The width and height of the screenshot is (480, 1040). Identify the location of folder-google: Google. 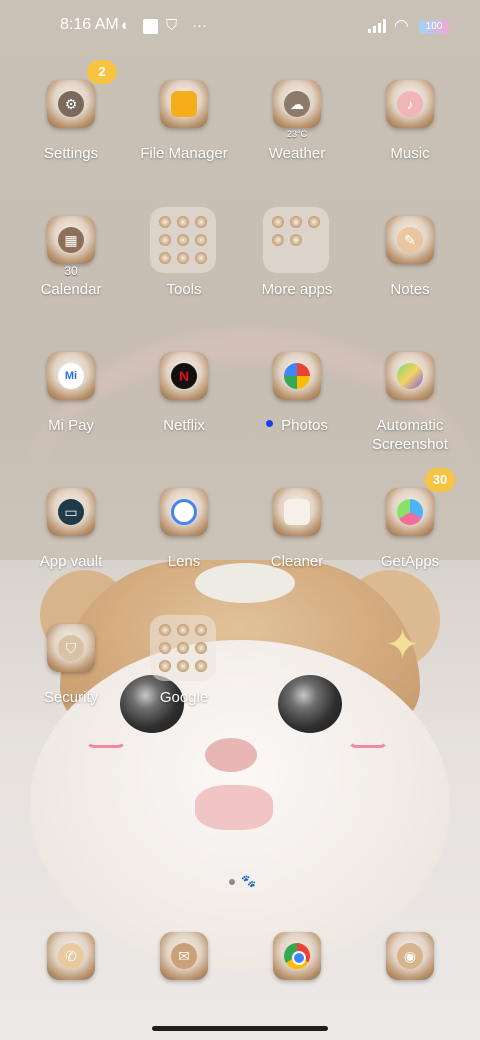
(184, 674).